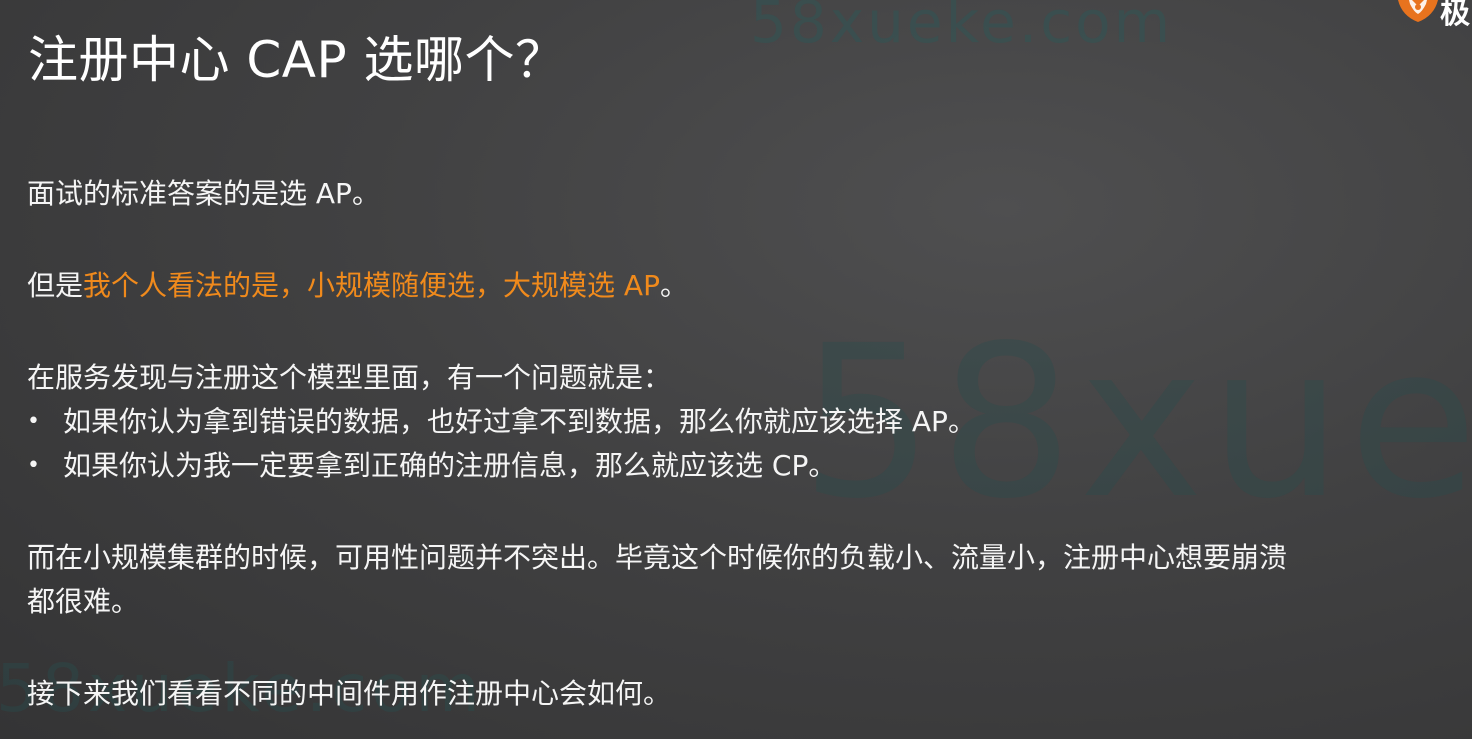 The height and width of the screenshot is (739, 1472). I want to click on logo-text: 极, so click(1455, 14).